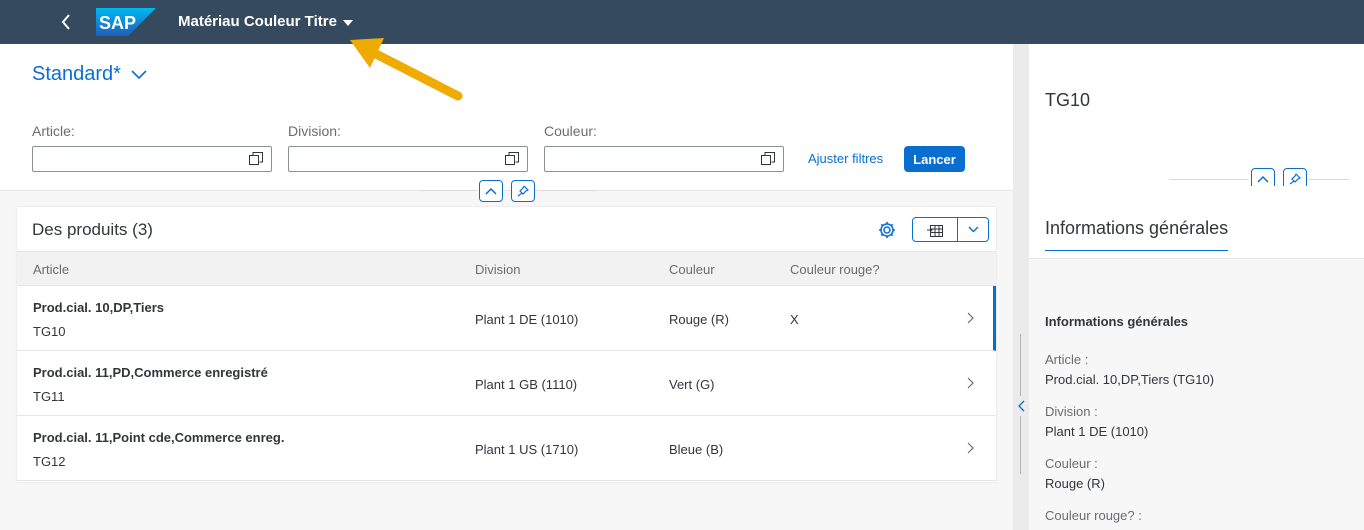  I want to click on sap-logo: SAP, so click(126, 22).